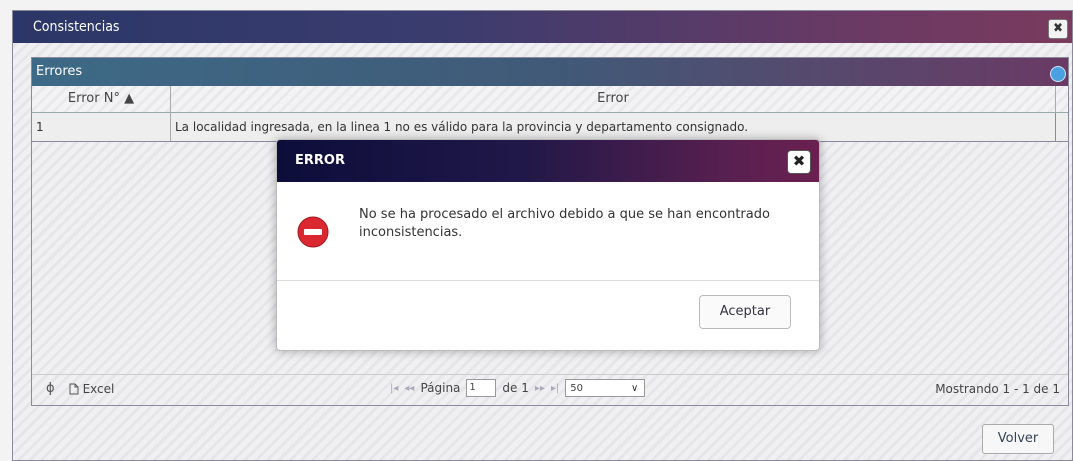  Describe the element at coordinates (548, 315) in the screenshot. I see `dialog-footer: Aceptar` at that location.